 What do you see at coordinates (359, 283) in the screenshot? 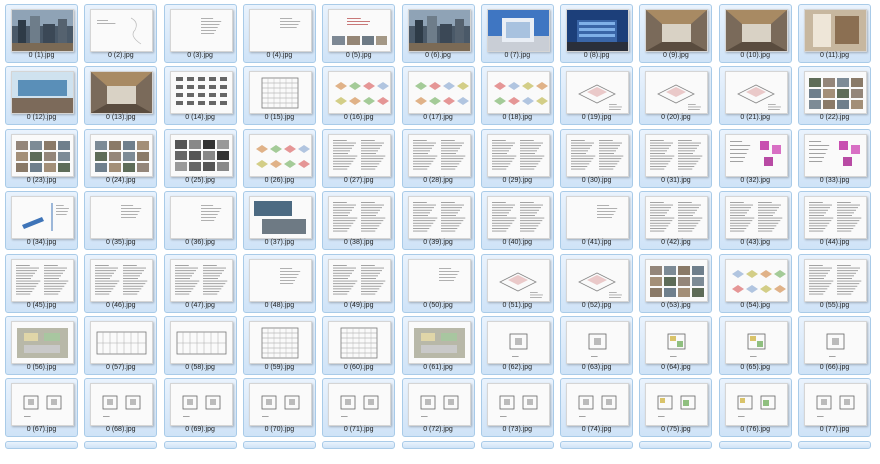
I see `file-thumbnail-item: 0 (49).jpg` at bounding box center [359, 283].